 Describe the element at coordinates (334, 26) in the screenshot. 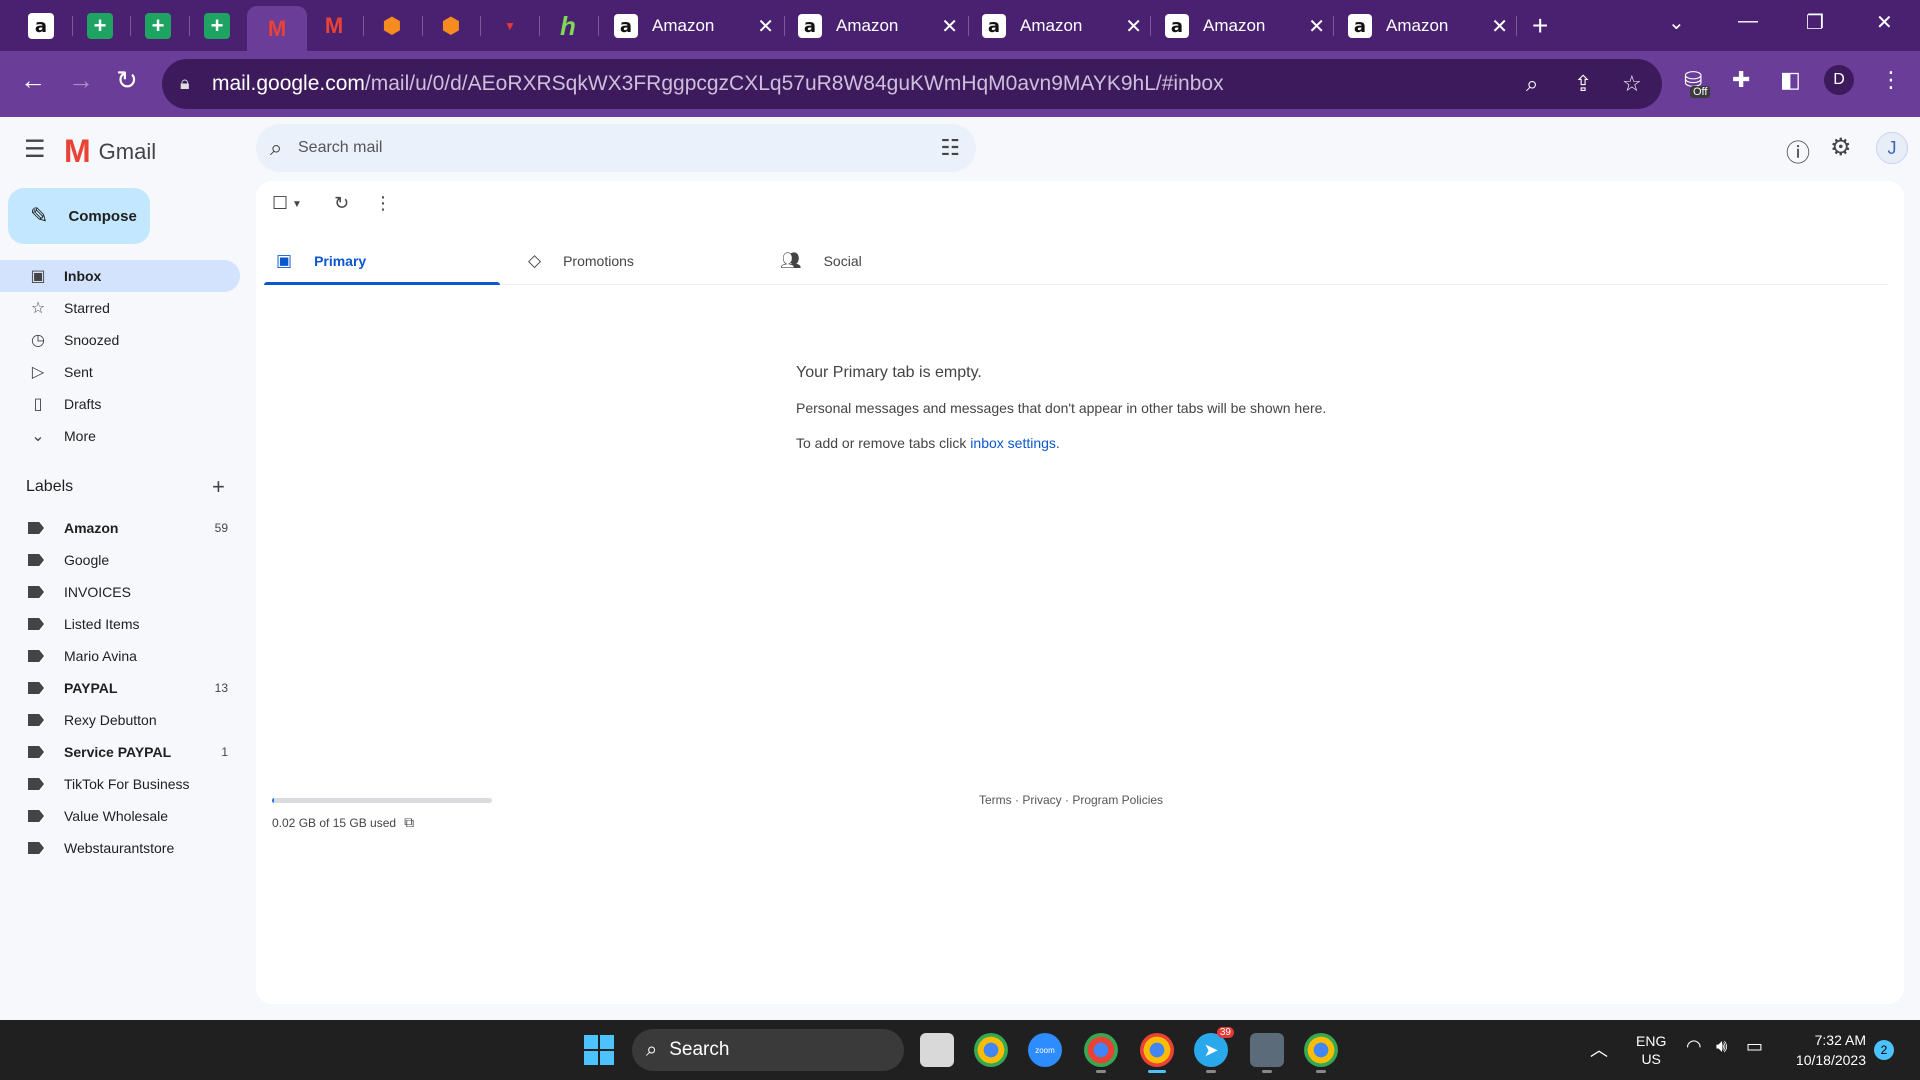

I see `pinned-tab-gmail: M` at that location.